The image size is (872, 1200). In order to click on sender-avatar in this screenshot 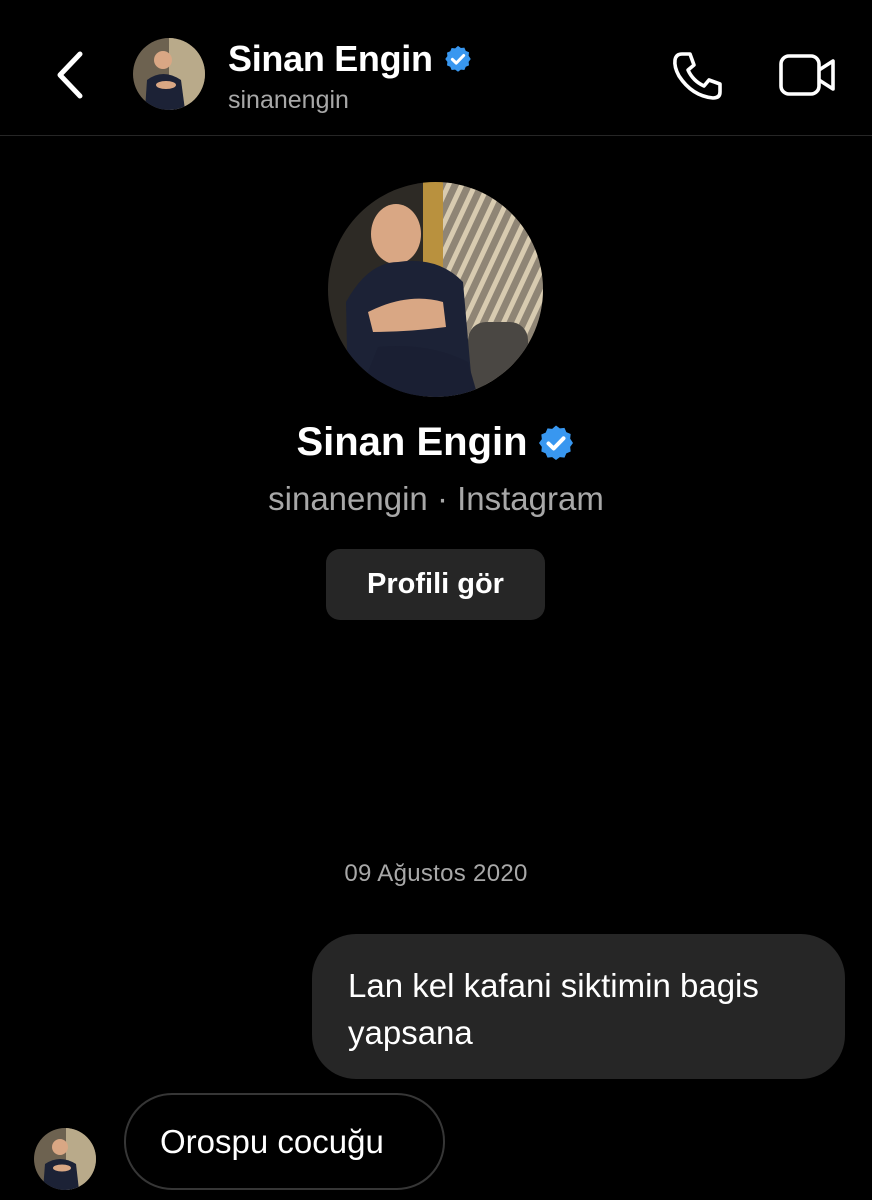, I will do `click(65, 1159)`.